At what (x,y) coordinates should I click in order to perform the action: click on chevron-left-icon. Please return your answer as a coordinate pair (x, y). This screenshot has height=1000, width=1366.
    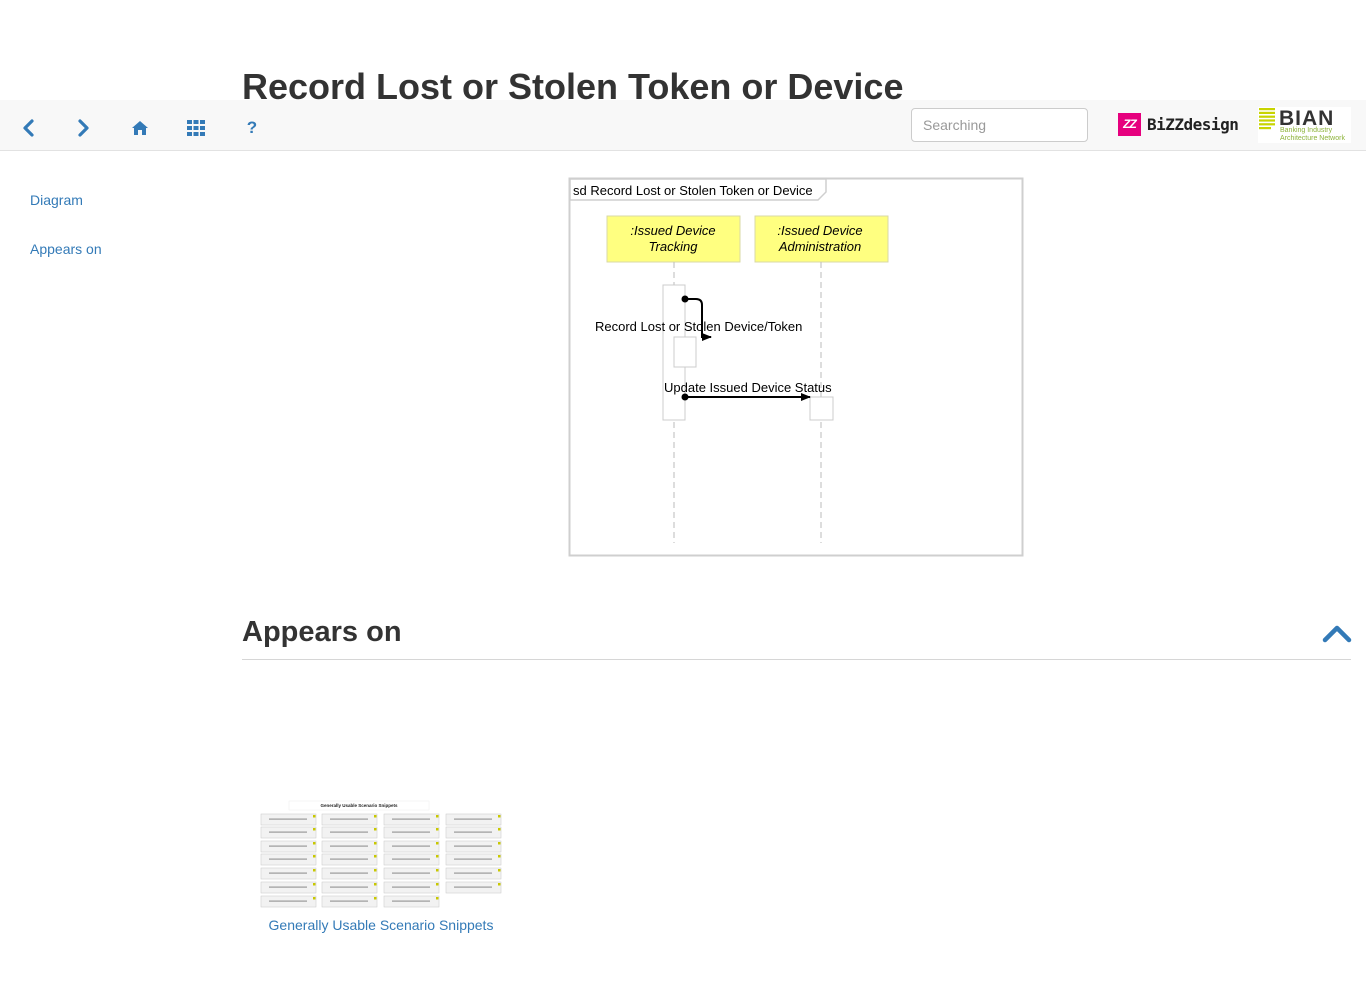
    Looking at the image, I should click on (28, 128).